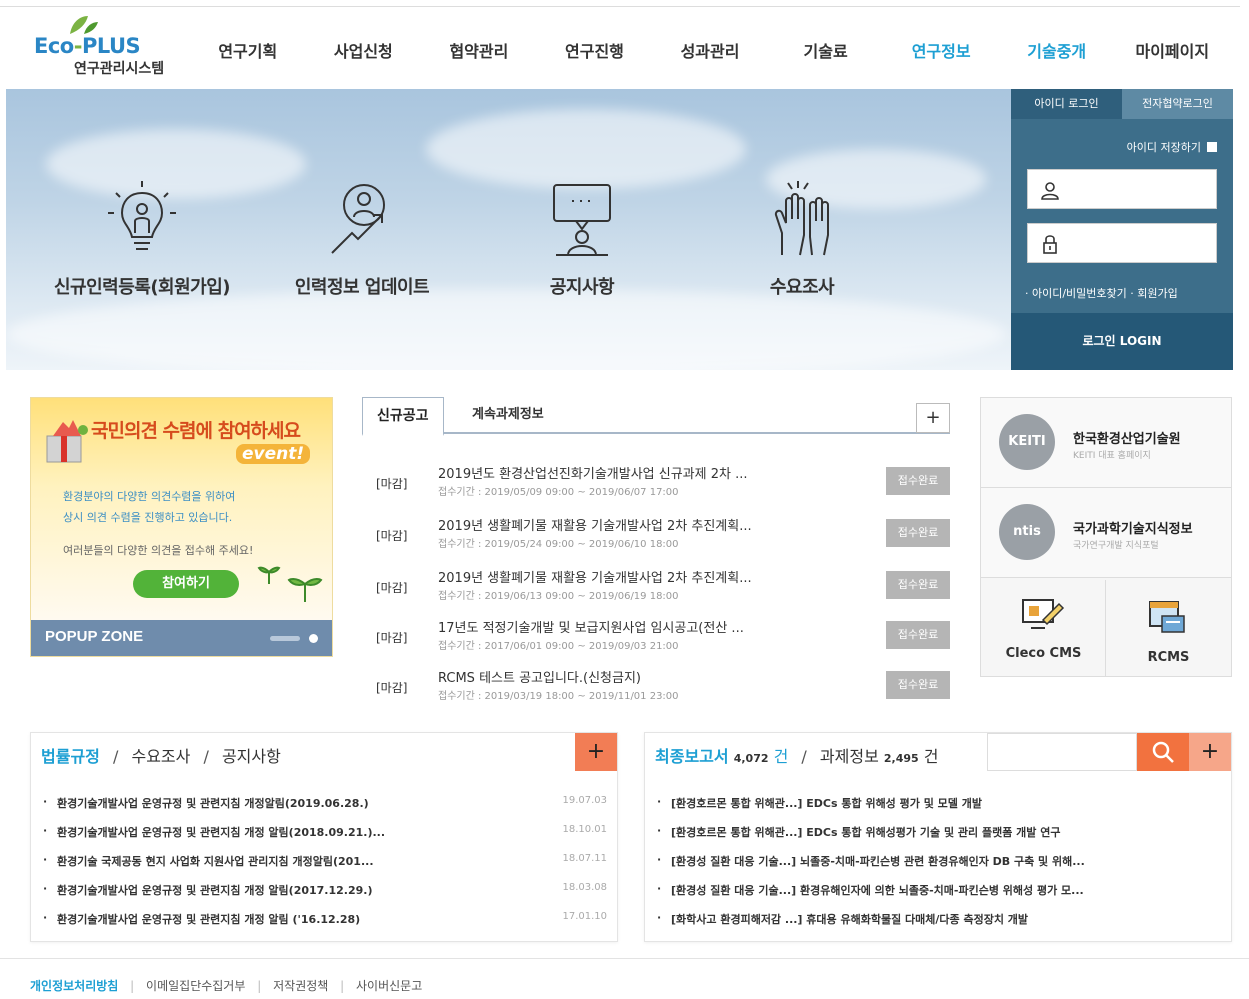  Describe the element at coordinates (403, 416) in the screenshot. I see `tab-new-announcement: 신규공고` at that location.